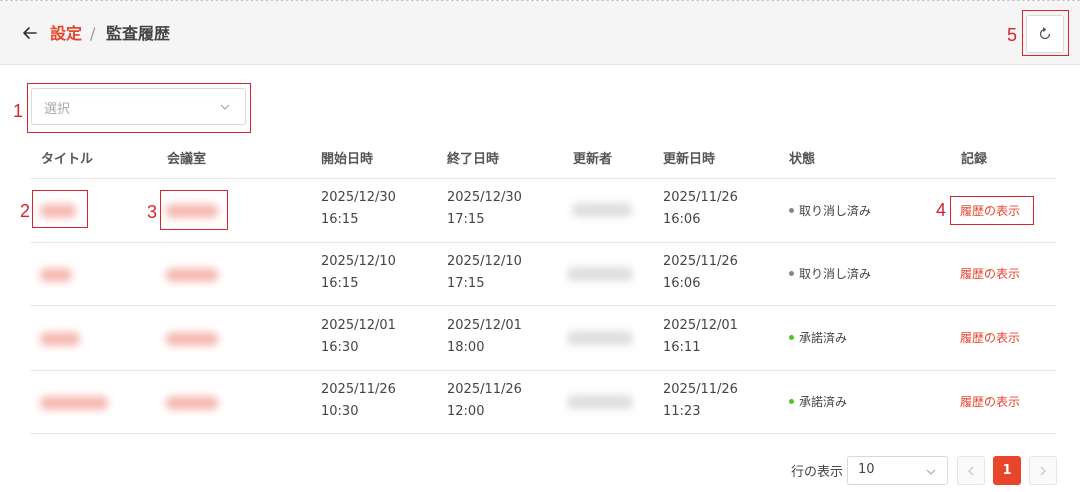 The image size is (1080, 492). What do you see at coordinates (67, 159) in the screenshot?
I see `column-header-title: タイトル` at bounding box center [67, 159].